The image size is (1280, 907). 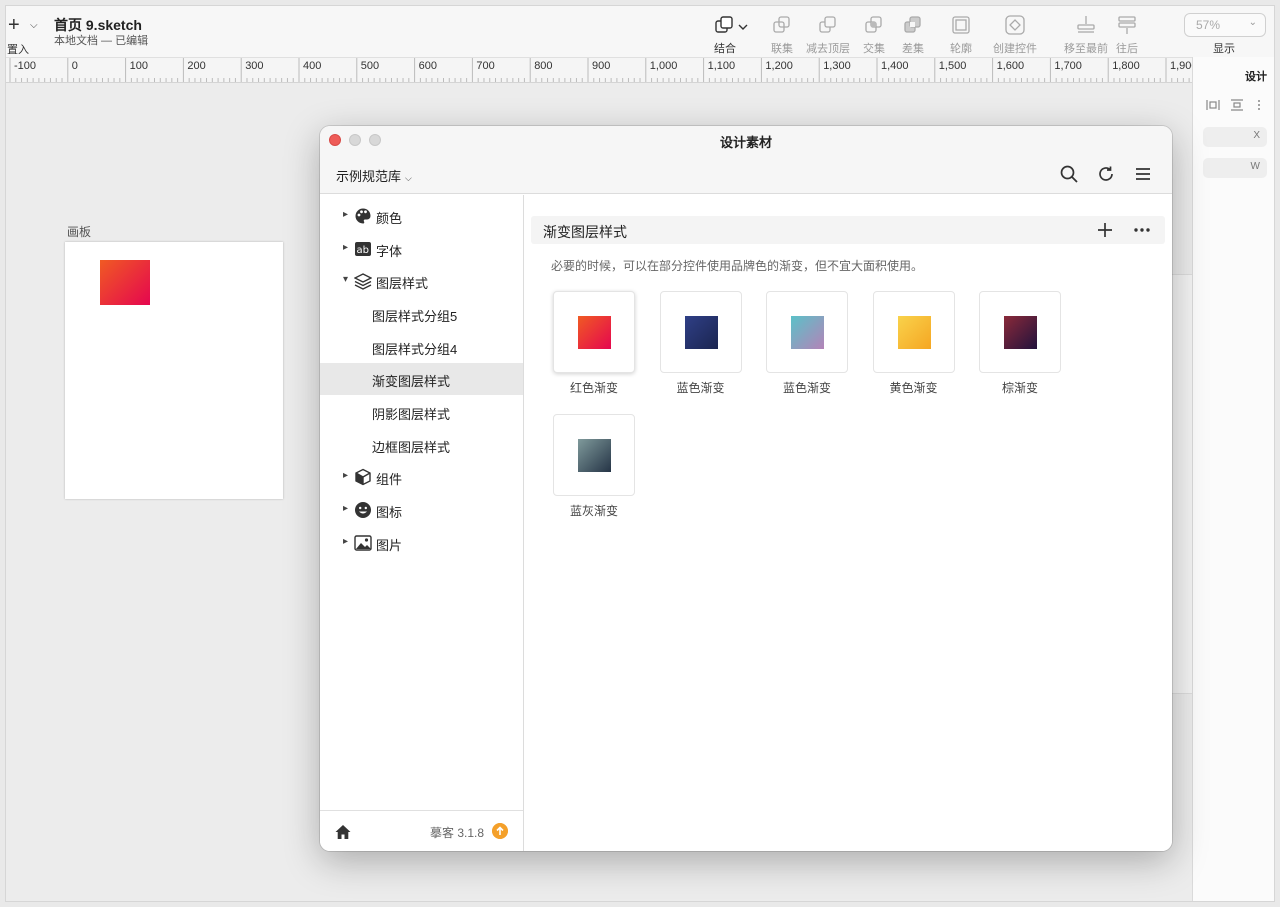 I want to click on update-icon, so click(x=500, y=831).